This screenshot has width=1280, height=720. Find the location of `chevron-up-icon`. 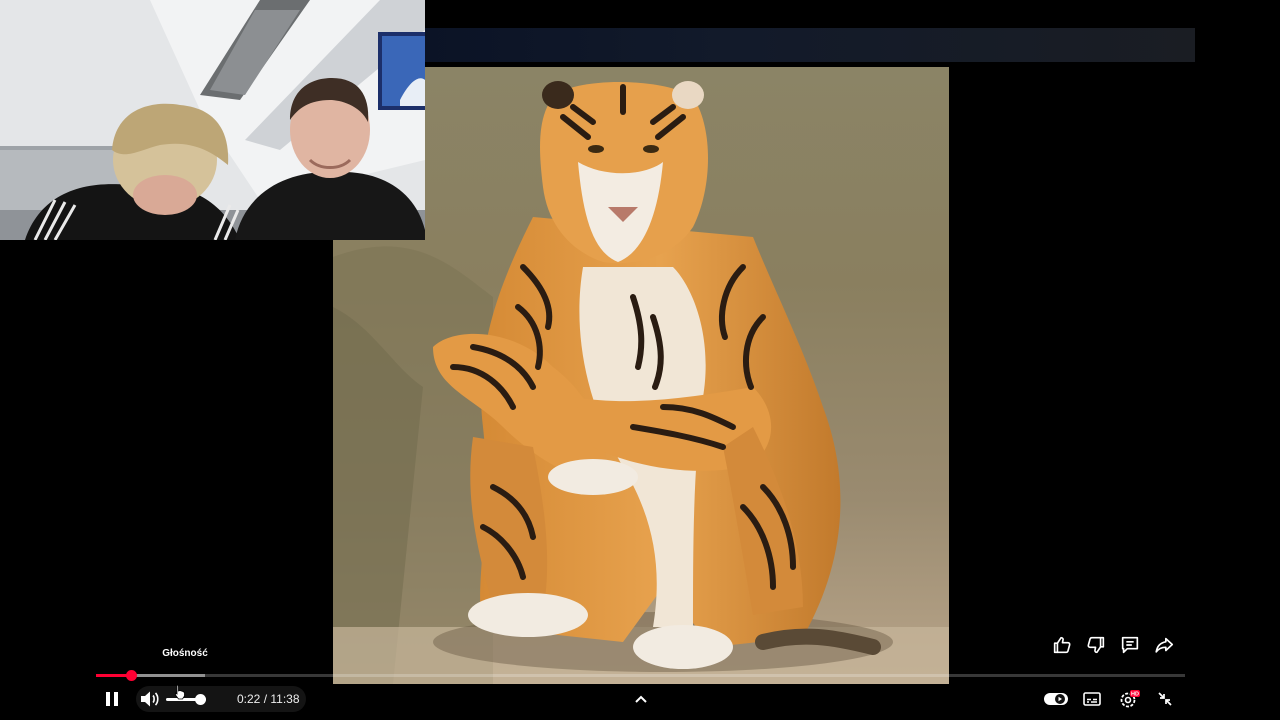

chevron-up-icon is located at coordinates (641, 699).